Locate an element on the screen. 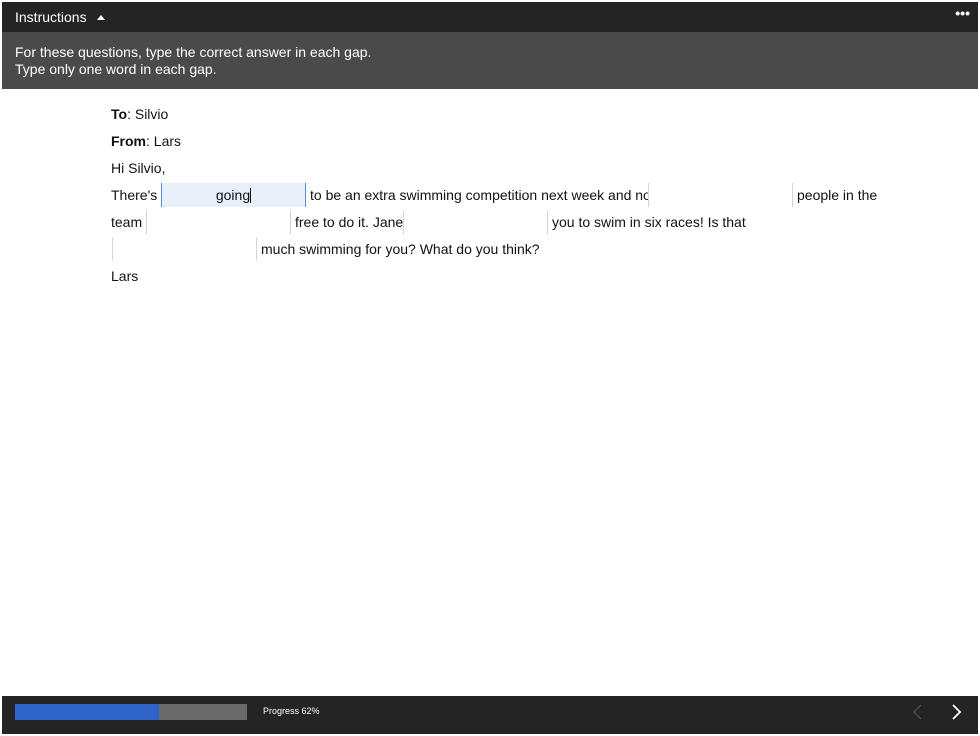  gap-input-1: going is located at coordinates (233, 195).